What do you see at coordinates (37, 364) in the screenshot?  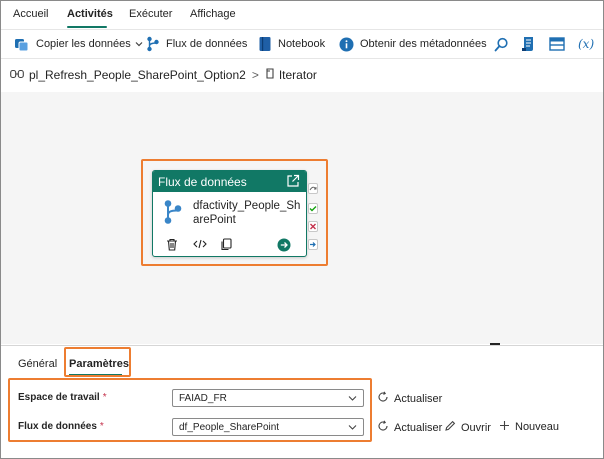 I see `tab-general: Général` at bounding box center [37, 364].